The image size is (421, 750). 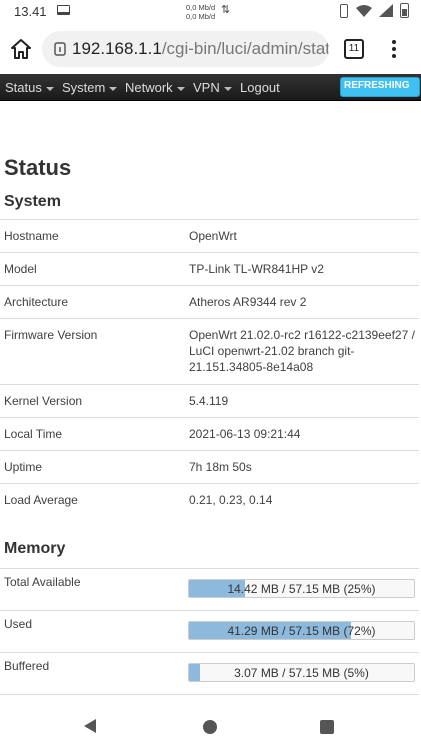 What do you see at coordinates (302, 302) in the screenshot?
I see `row-value: Atheros AR9344 rev 2` at bounding box center [302, 302].